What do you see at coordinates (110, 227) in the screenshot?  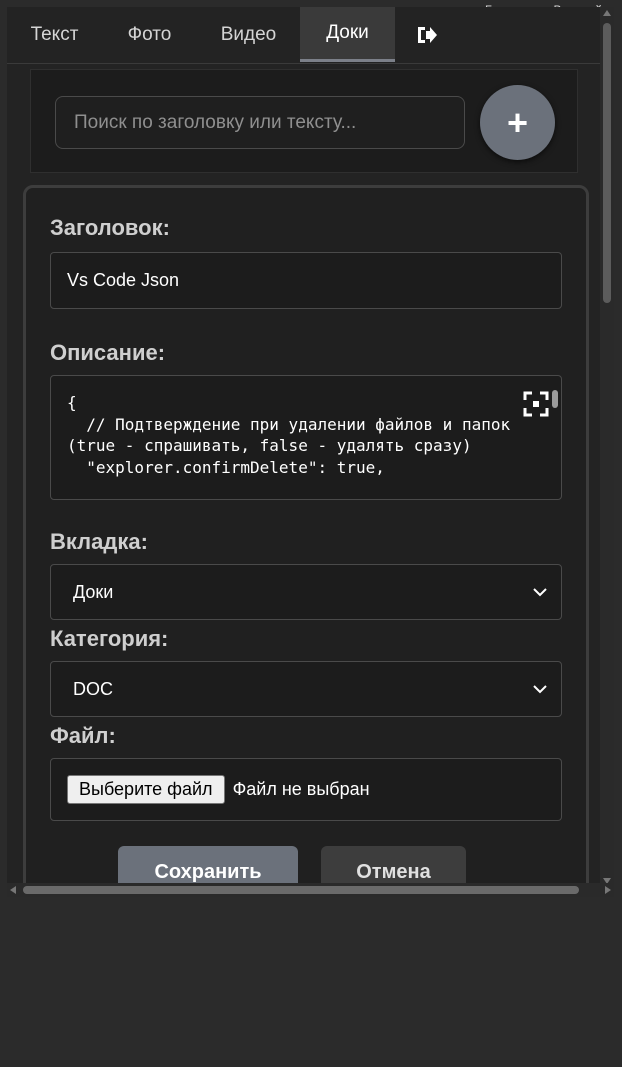 I see `title-label: Заголовок:` at bounding box center [110, 227].